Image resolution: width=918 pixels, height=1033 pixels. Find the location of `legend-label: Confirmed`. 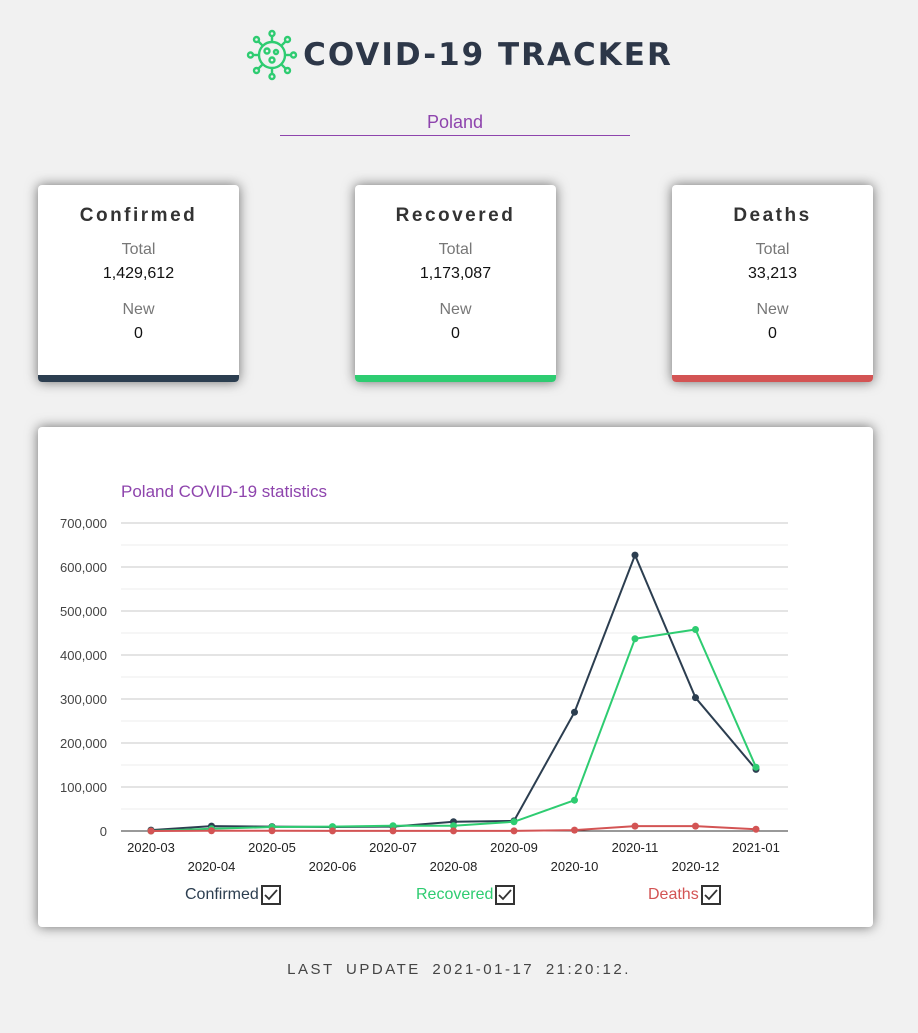

legend-label: Confirmed is located at coordinates (222, 894).